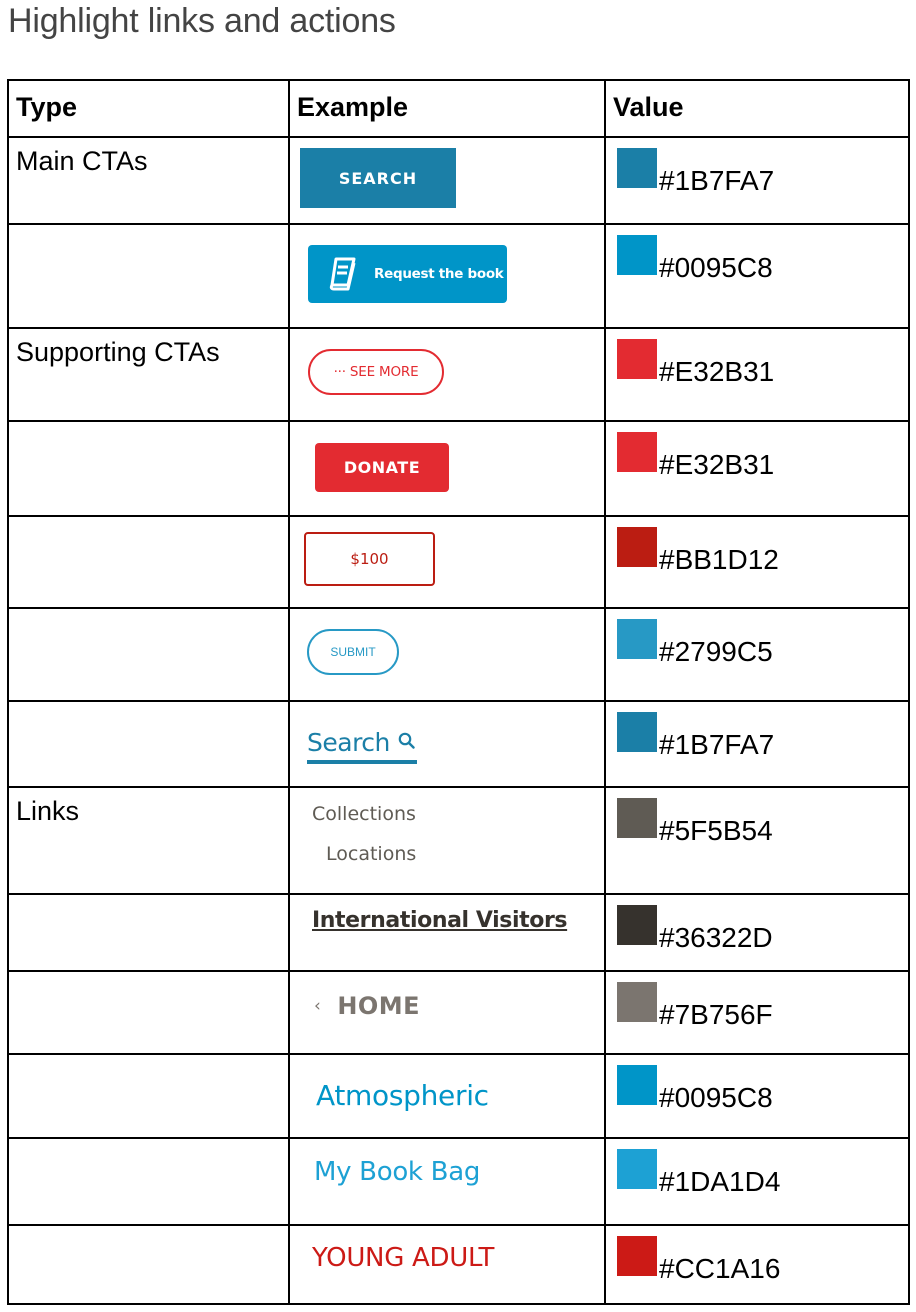  Describe the element at coordinates (362, 744) in the screenshot. I see `search-link: Search` at that location.